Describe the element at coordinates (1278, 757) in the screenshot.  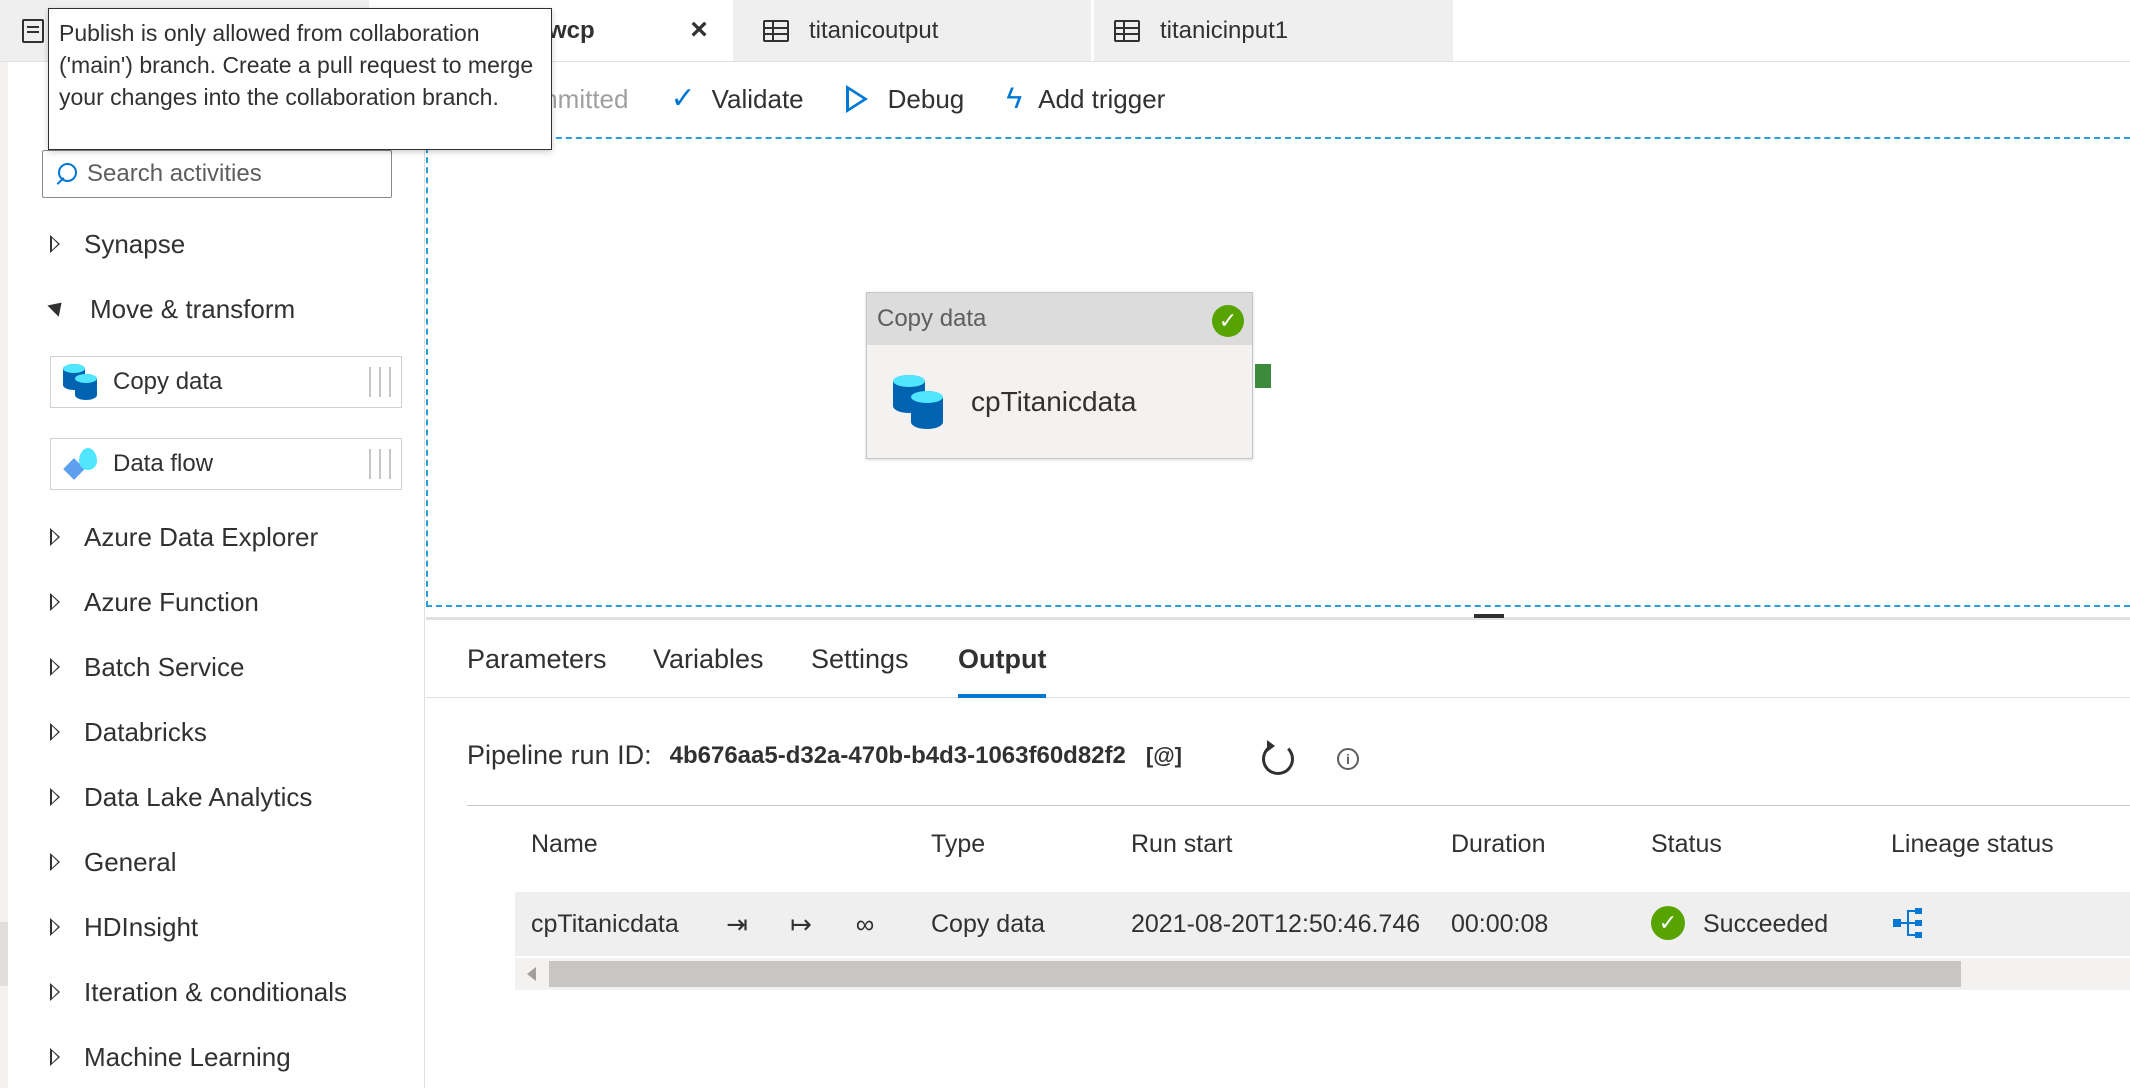
I see `refresh-icon` at that location.